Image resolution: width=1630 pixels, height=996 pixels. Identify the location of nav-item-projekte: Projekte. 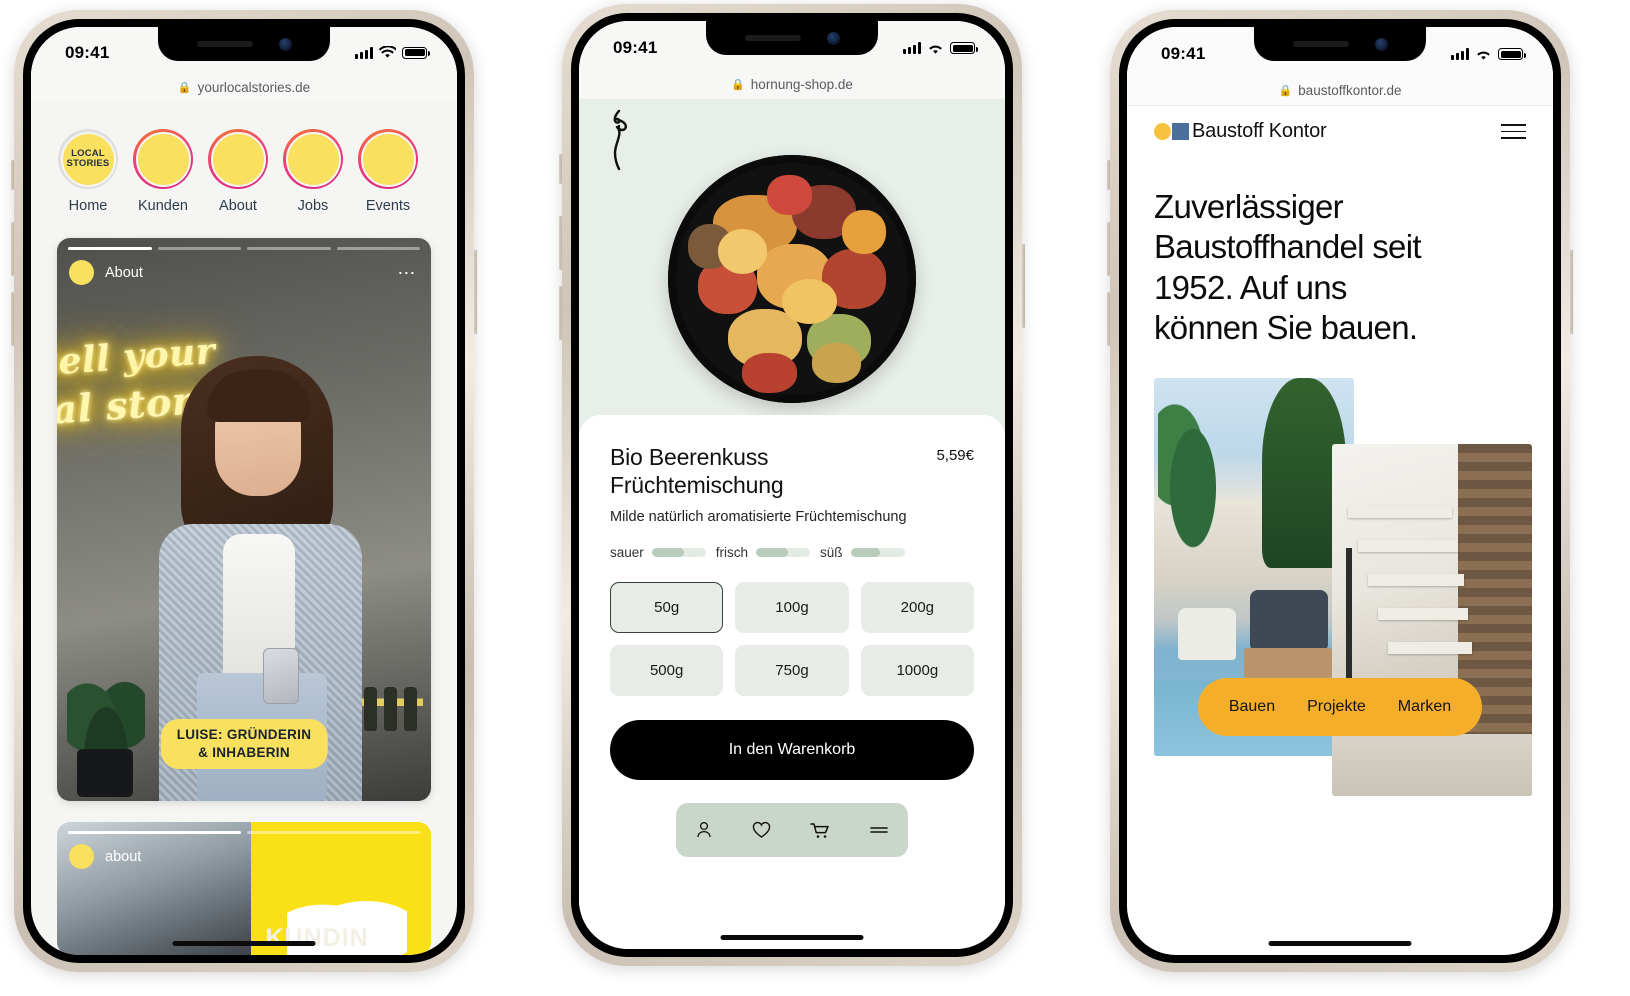
(1336, 707).